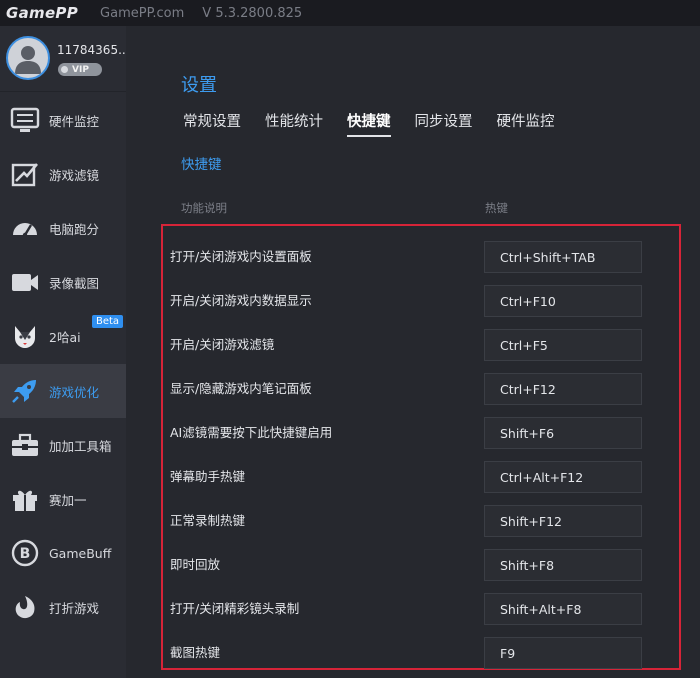 The image size is (700, 678). I want to click on gamebuff-icon: B, so click(25, 553).